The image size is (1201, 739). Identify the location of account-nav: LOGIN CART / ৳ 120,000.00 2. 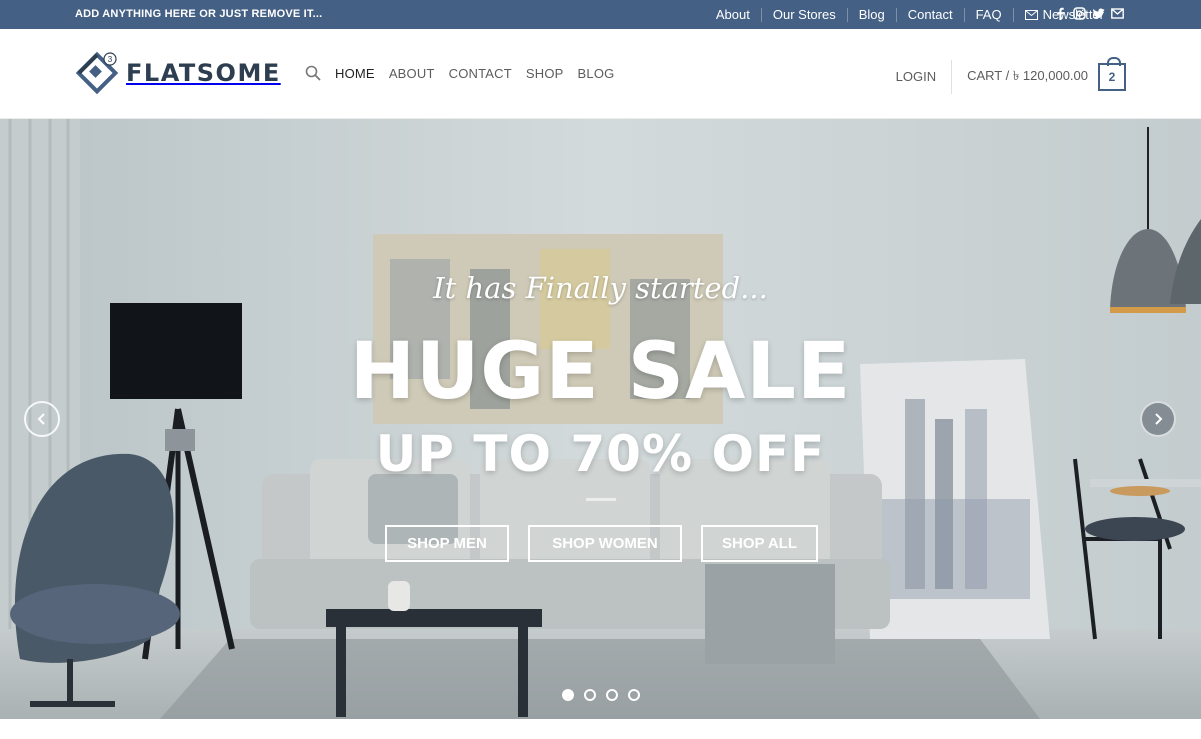
(1011, 75).